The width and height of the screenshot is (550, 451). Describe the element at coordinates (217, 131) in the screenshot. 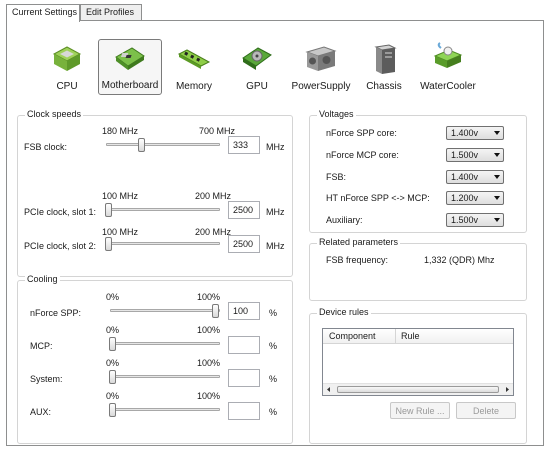

I see `fsb-max-label: 700 MHz` at that location.